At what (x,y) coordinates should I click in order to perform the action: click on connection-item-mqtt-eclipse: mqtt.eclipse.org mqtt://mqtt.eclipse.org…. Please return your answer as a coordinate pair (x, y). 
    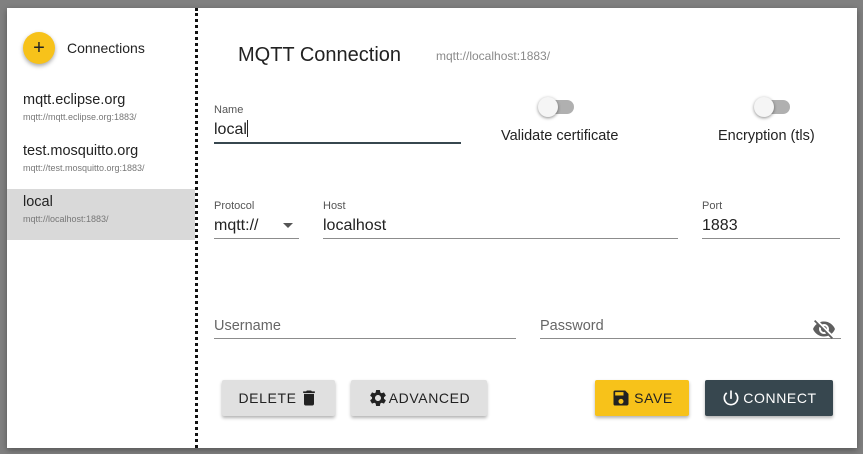
    Looking at the image, I should click on (101, 112).